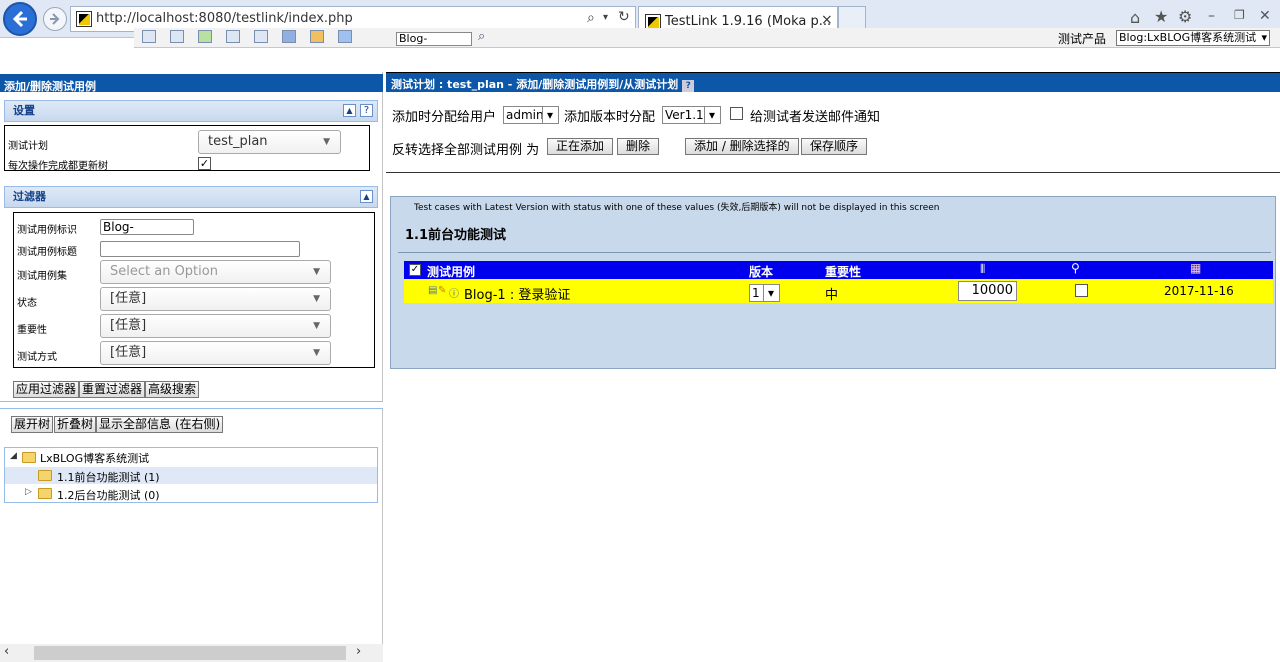 The height and width of the screenshot is (662, 1280). What do you see at coordinates (46, 389) in the screenshot?
I see `apply-filter-button: 应用过滤器` at bounding box center [46, 389].